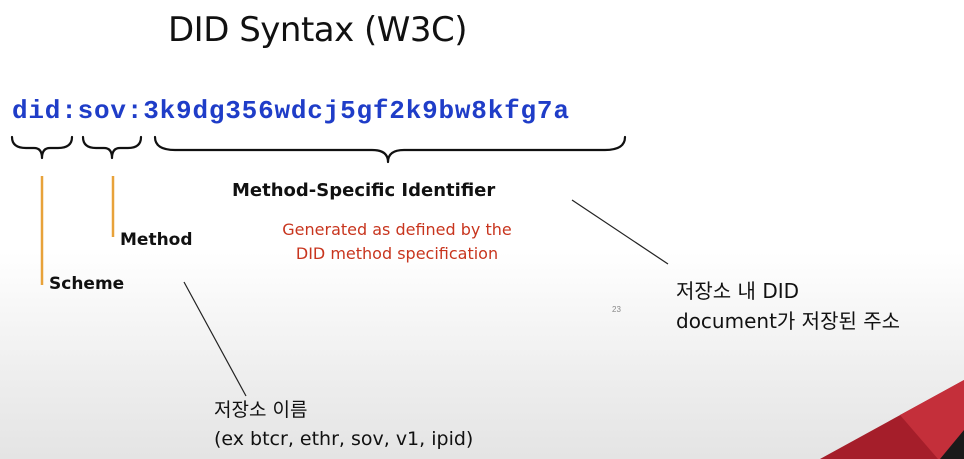 The width and height of the screenshot is (964, 459). What do you see at coordinates (390, 149) in the screenshot?
I see `identifier-brace` at bounding box center [390, 149].